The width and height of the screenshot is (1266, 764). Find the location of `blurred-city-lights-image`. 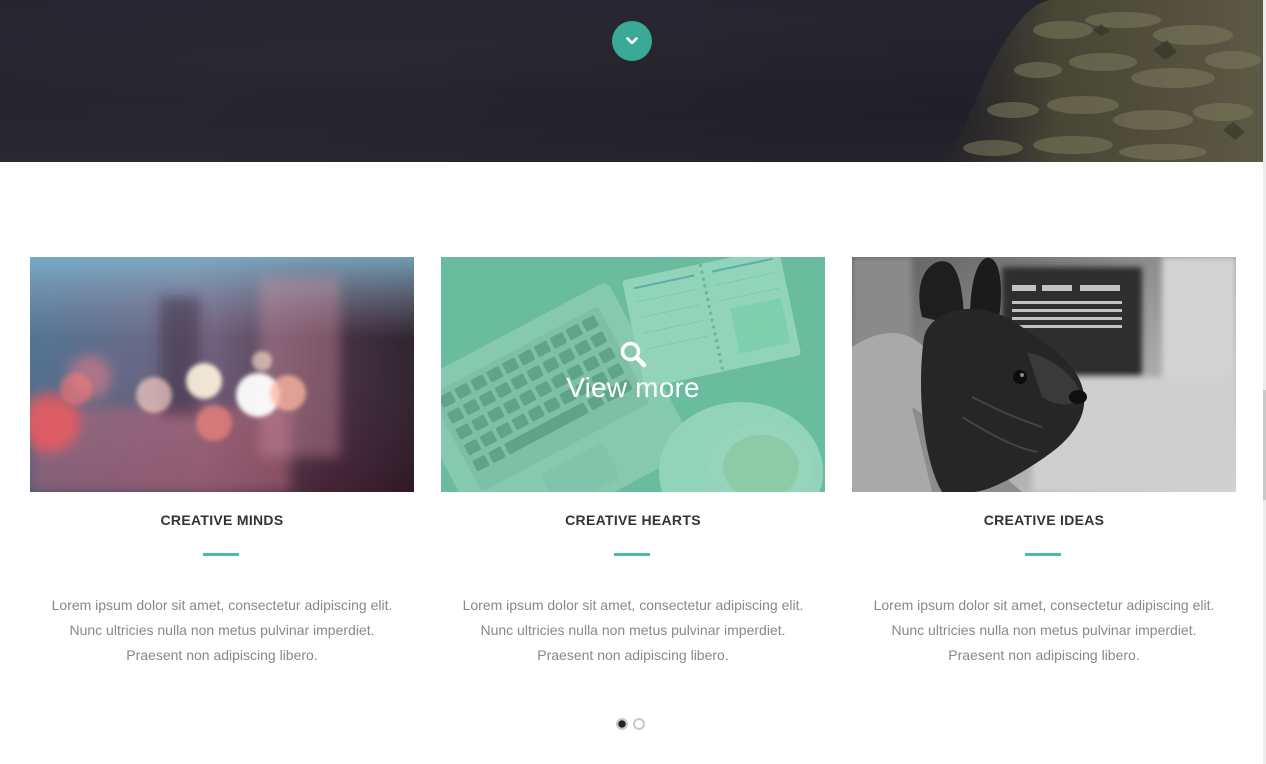

blurred-city-lights-image is located at coordinates (222, 374).